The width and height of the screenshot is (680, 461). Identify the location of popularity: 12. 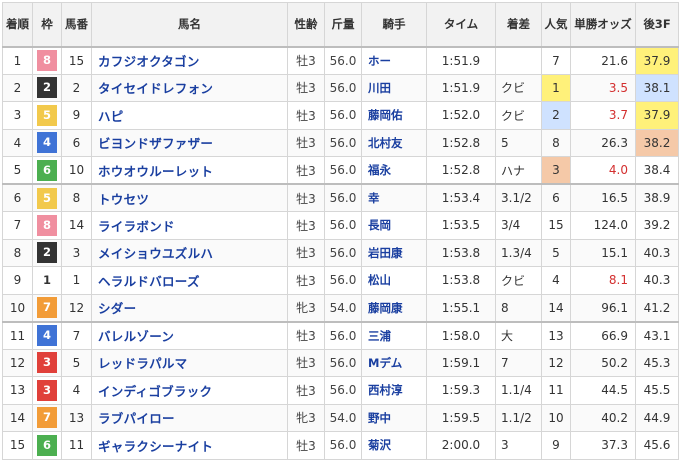
(556, 362).